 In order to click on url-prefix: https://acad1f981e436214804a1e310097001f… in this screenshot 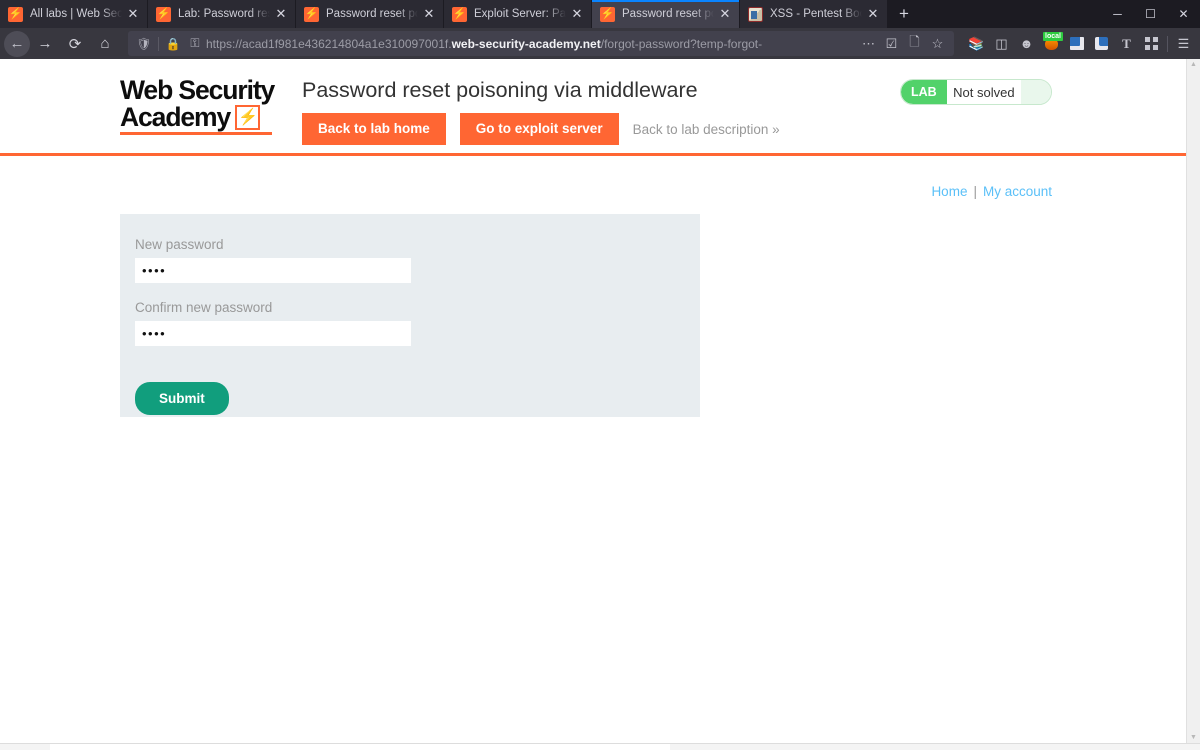, I will do `click(329, 43)`.